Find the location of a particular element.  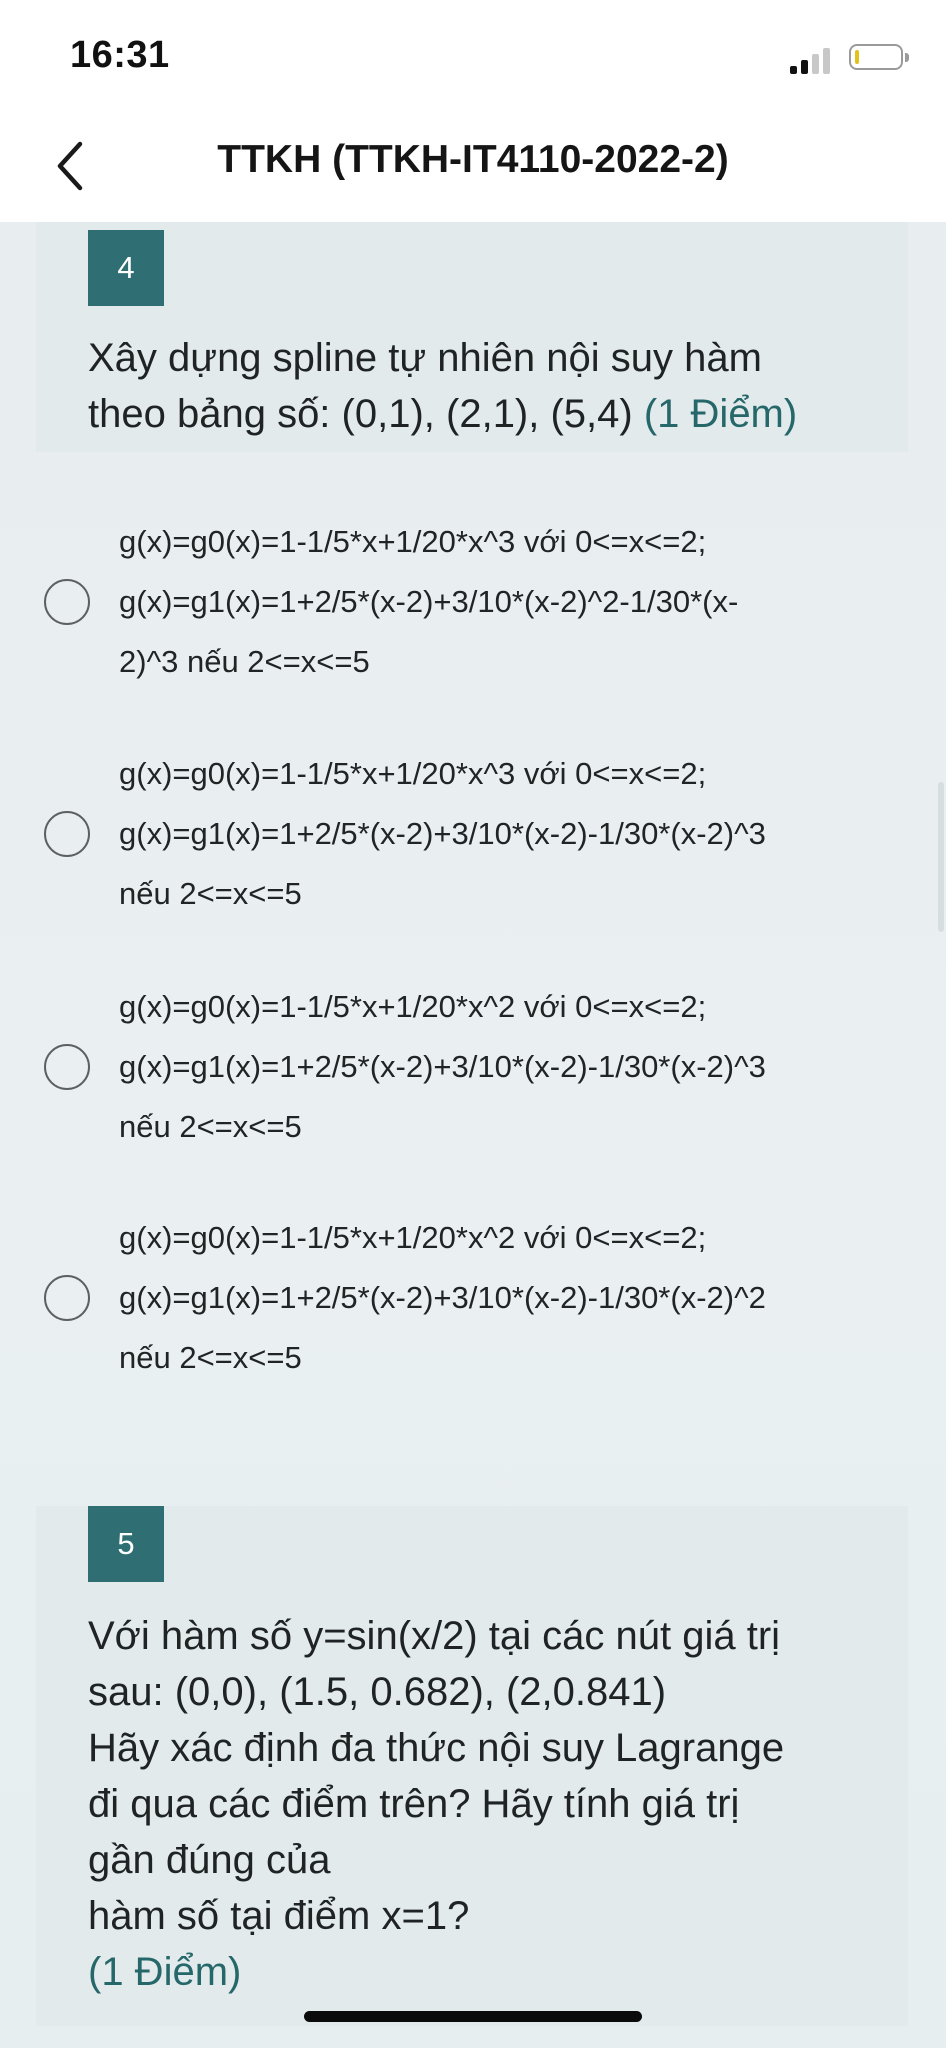

page-title: TTKH (TTKH-IT4110-2022-2) is located at coordinates (473, 159).